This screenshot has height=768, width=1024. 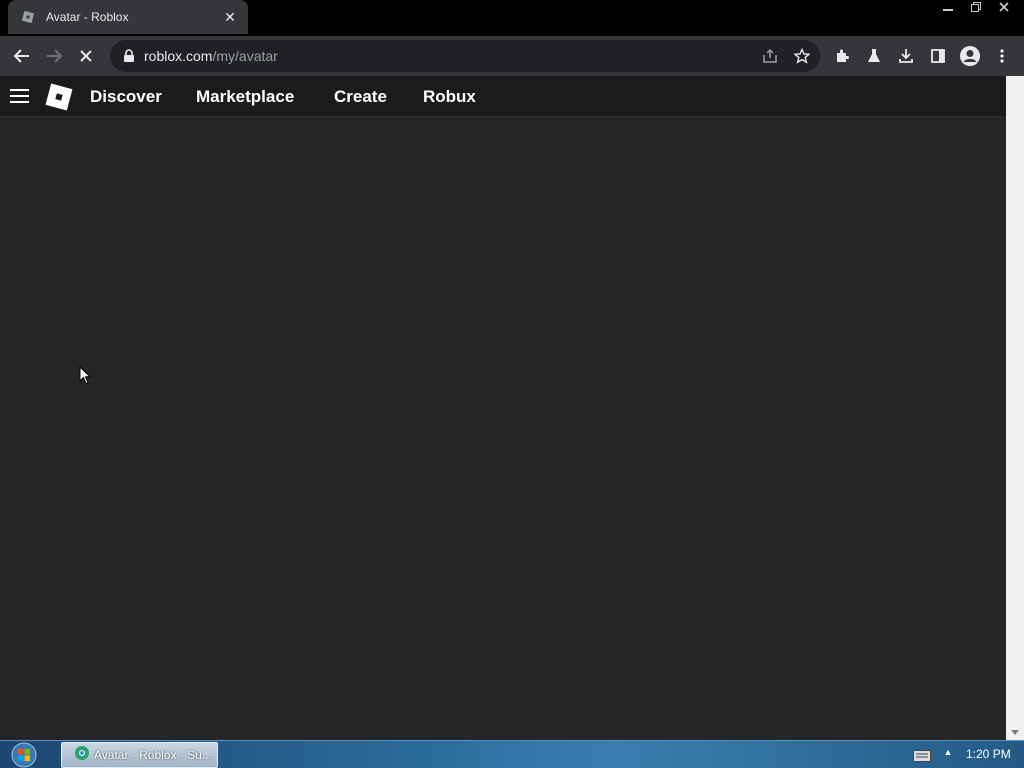 What do you see at coordinates (906, 56) in the screenshot?
I see `download-icon` at bounding box center [906, 56].